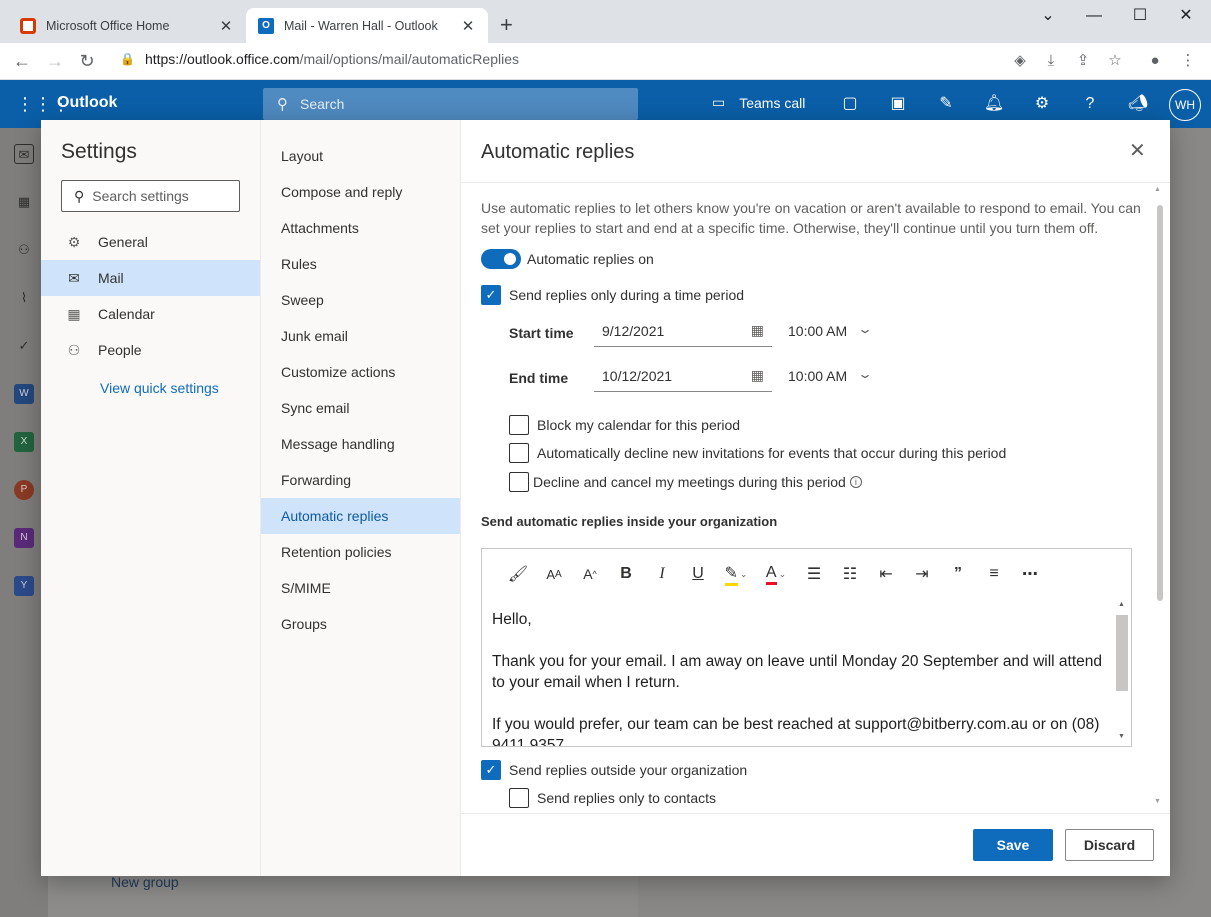  I want to click on tab-search-icon: ⌄, so click(1048, 16).